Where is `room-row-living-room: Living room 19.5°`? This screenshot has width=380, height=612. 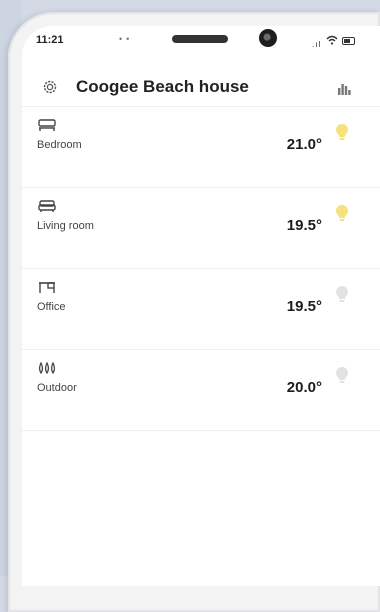
room-row-living-room: Living room 19.5° is located at coordinates (201, 228).